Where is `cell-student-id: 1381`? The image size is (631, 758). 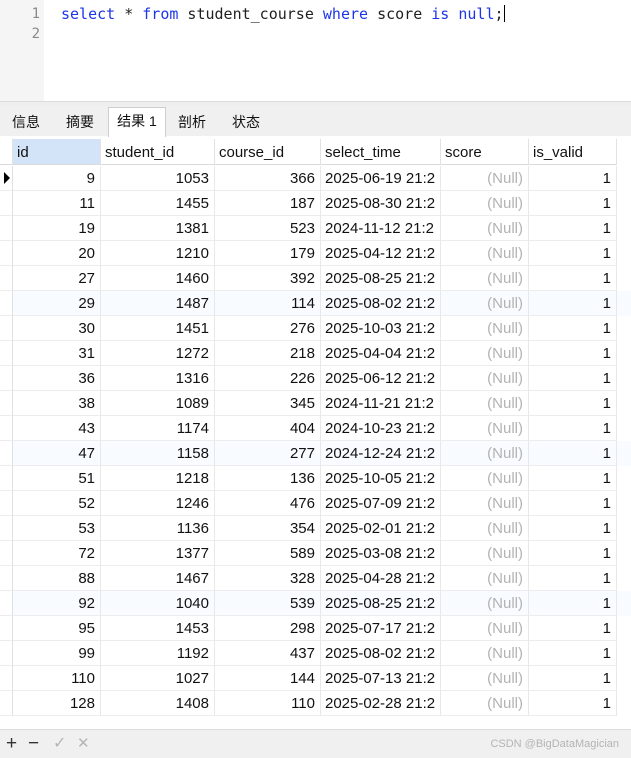 cell-student-id: 1381 is located at coordinates (158, 228).